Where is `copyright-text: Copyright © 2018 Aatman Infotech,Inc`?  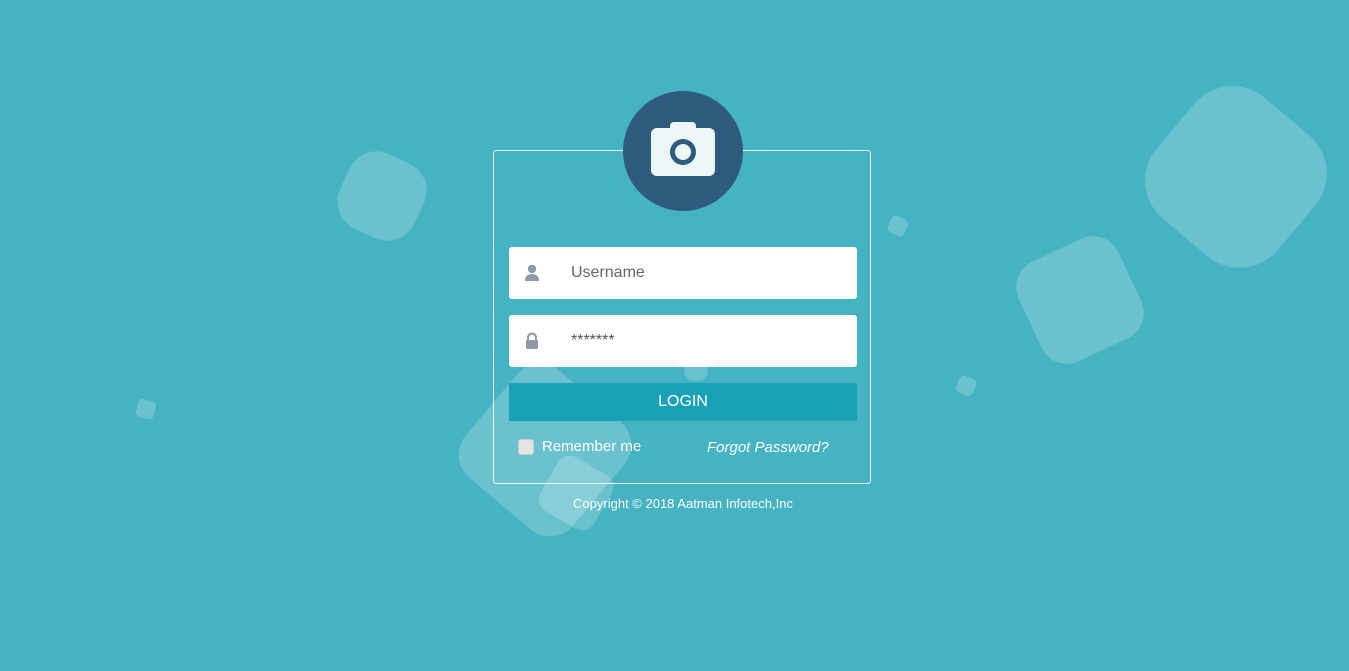
copyright-text: Copyright © 2018 Aatman Infotech,Inc is located at coordinates (683, 503).